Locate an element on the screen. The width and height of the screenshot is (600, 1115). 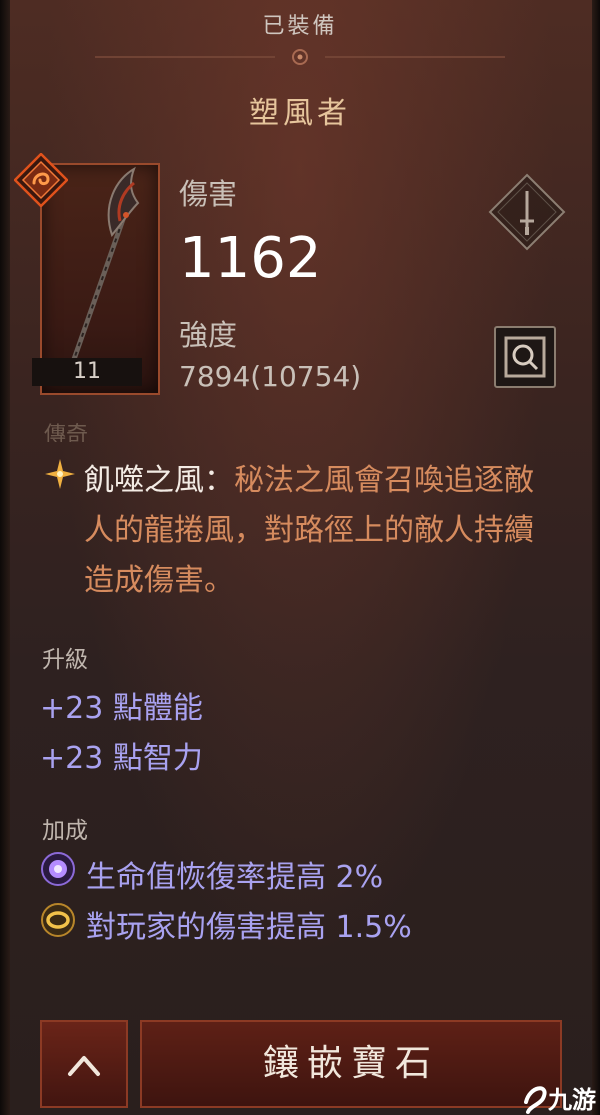
upgrade-line: +23 點智力 is located at coordinates (121, 758).